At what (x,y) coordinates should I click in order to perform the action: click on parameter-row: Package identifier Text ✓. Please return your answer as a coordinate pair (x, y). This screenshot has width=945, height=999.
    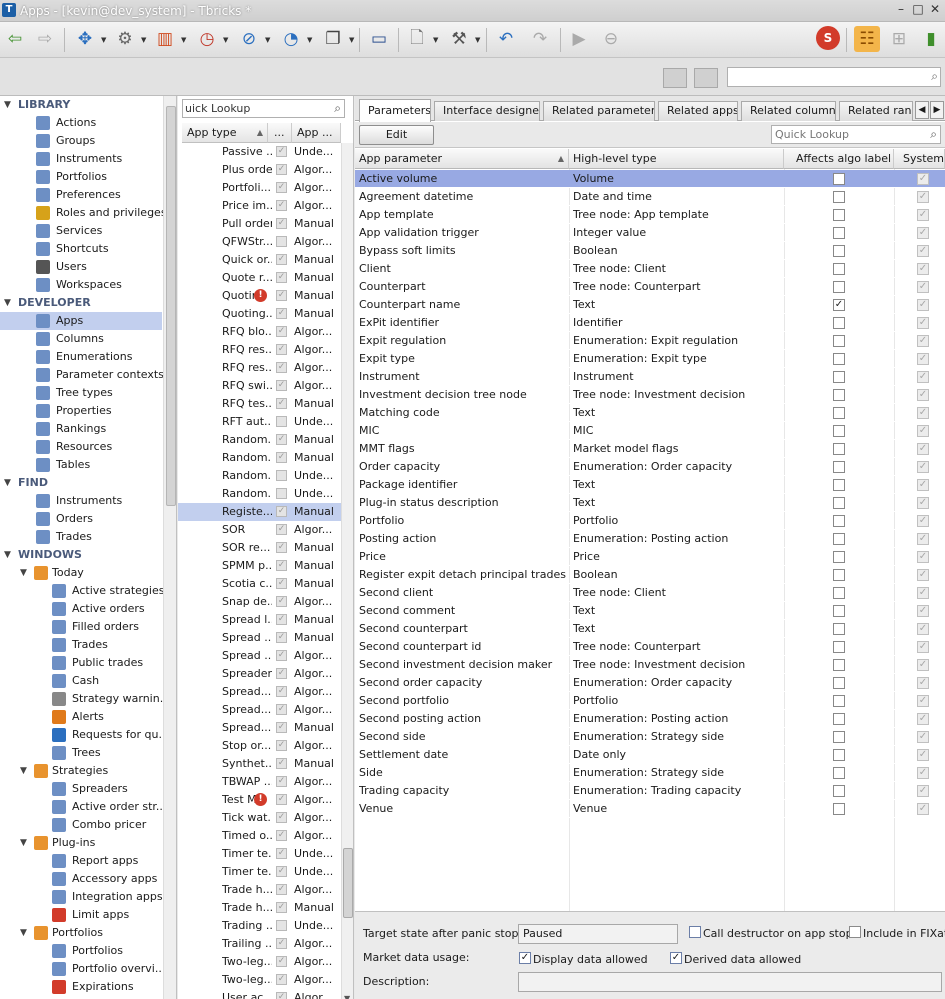
    Looking at the image, I should click on (650, 485).